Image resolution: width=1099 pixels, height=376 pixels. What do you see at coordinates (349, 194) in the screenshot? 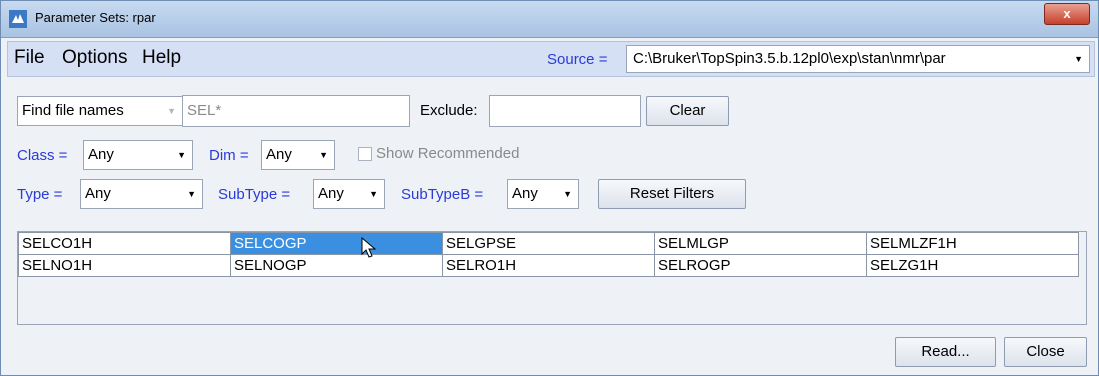
I see `subtype-dropdown: Any ▼` at bounding box center [349, 194].